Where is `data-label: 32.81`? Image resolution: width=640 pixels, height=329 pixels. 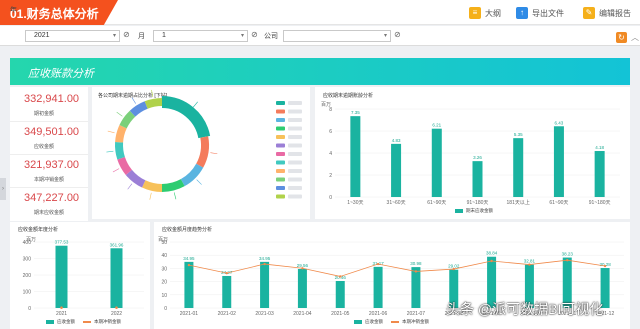
data-label: 32.81 is located at coordinates (530, 261).